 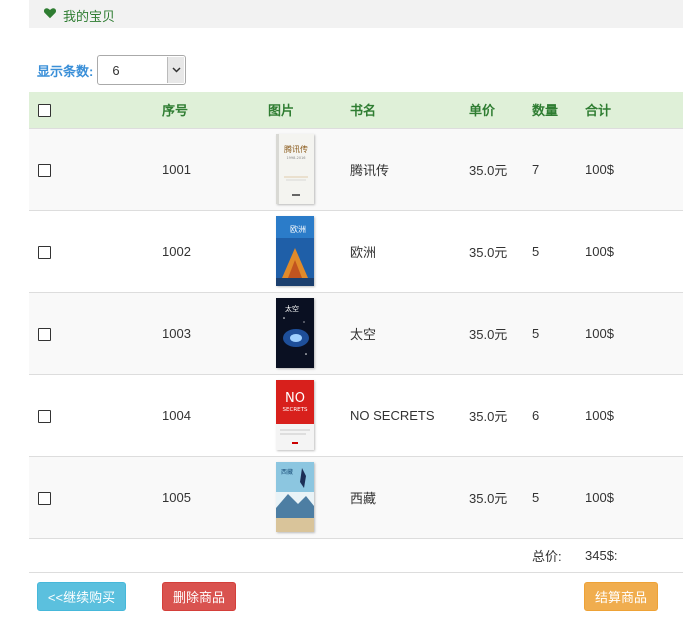 I want to click on table-row: 1005 西藏 西藏 35.0元 5 100$, so click(x=356, y=496).